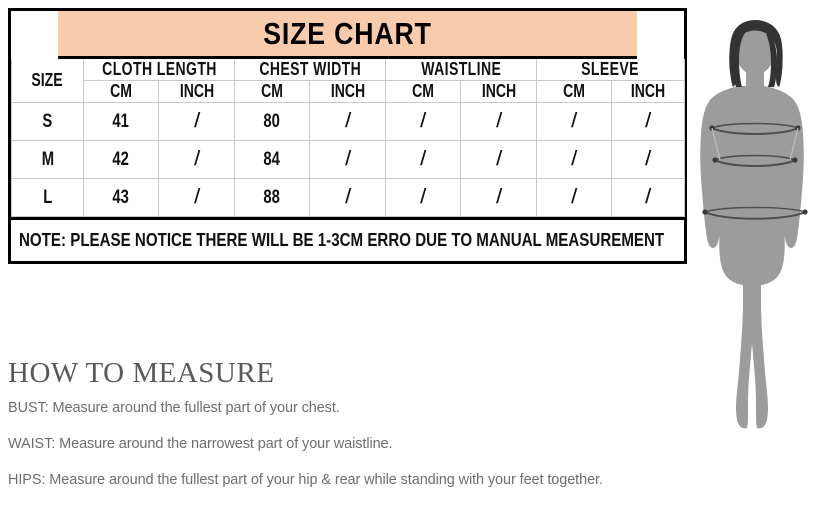 This screenshot has height=521, width=820. What do you see at coordinates (648, 121) in the screenshot?
I see `cell-s-sleeve-inch: /` at bounding box center [648, 121].